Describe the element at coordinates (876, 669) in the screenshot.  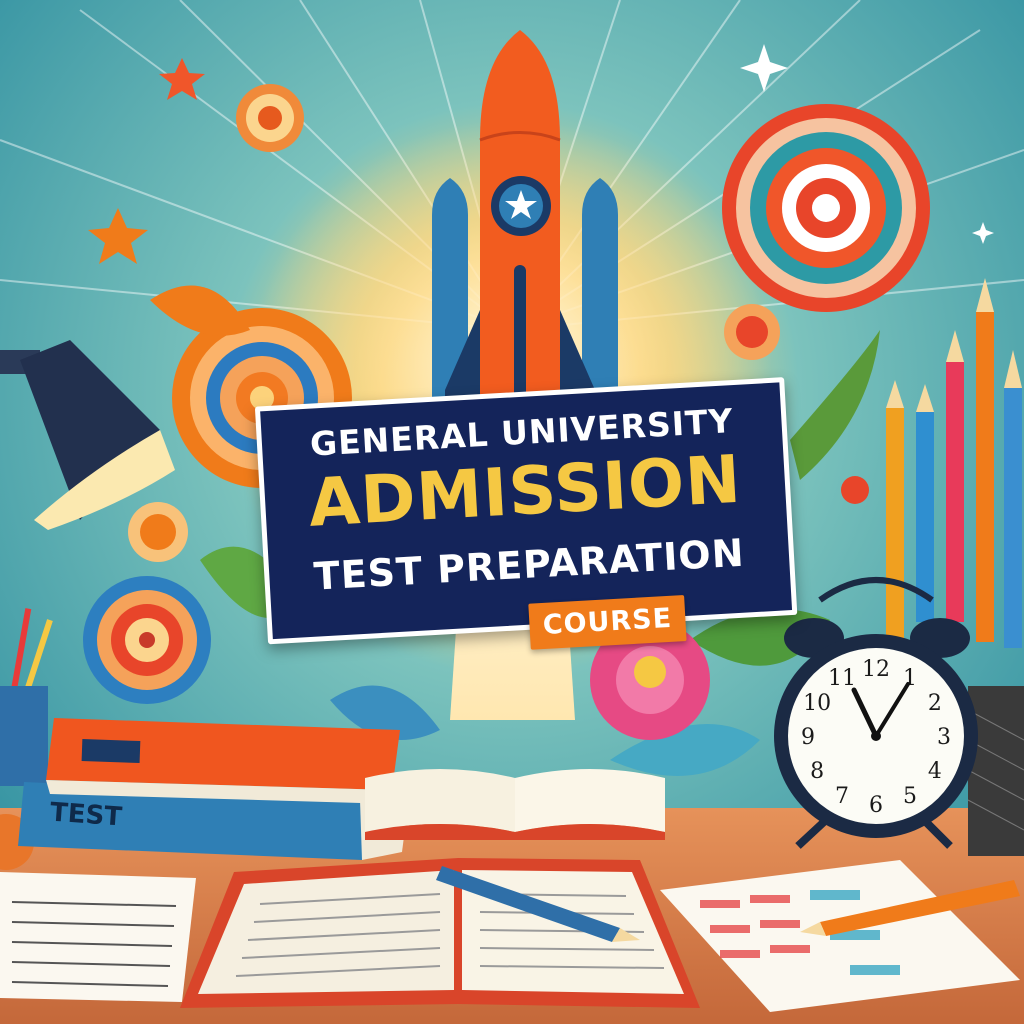
I see `clock-numeral: 12` at that location.